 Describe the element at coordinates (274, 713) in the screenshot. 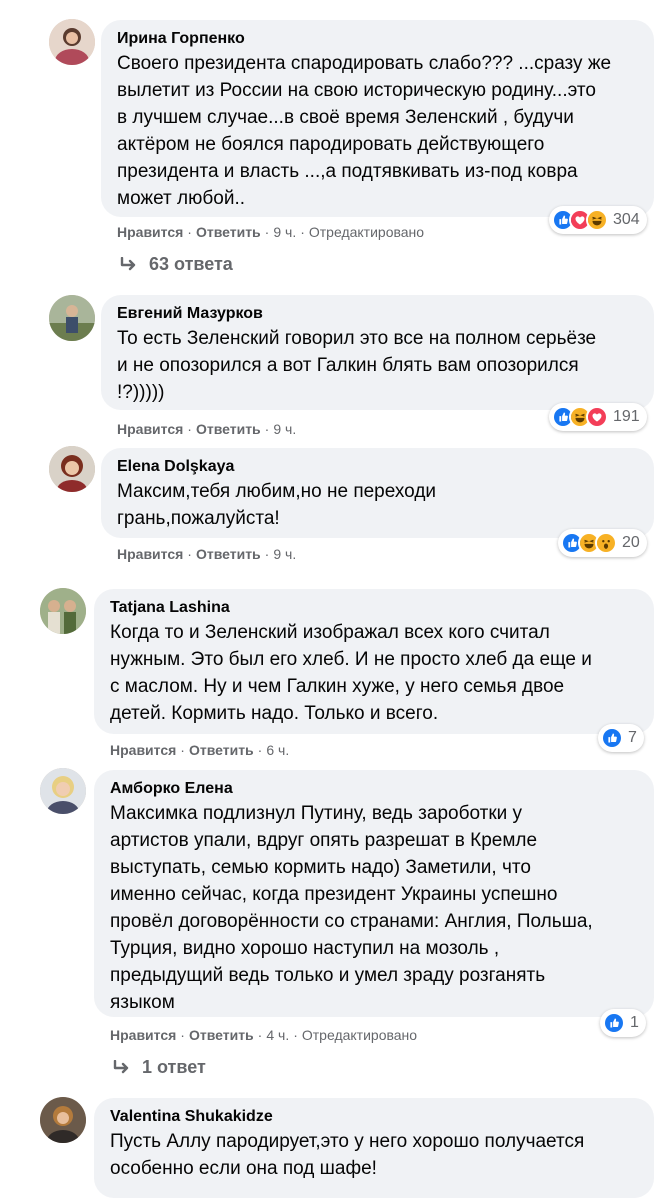

I see `comment-text-line: детей. Кормить надо. Только и всего.` at that location.